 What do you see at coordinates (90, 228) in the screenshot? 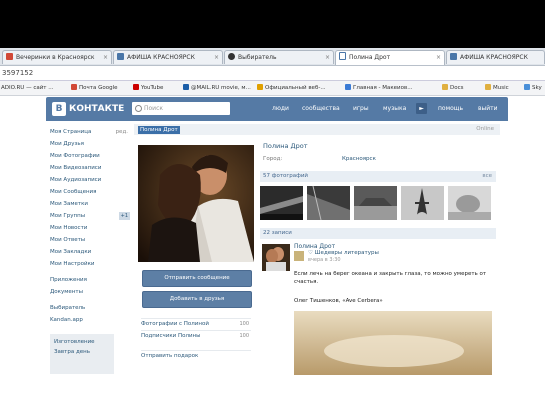
I see `nav-news: Мои Новости` at bounding box center [90, 228].